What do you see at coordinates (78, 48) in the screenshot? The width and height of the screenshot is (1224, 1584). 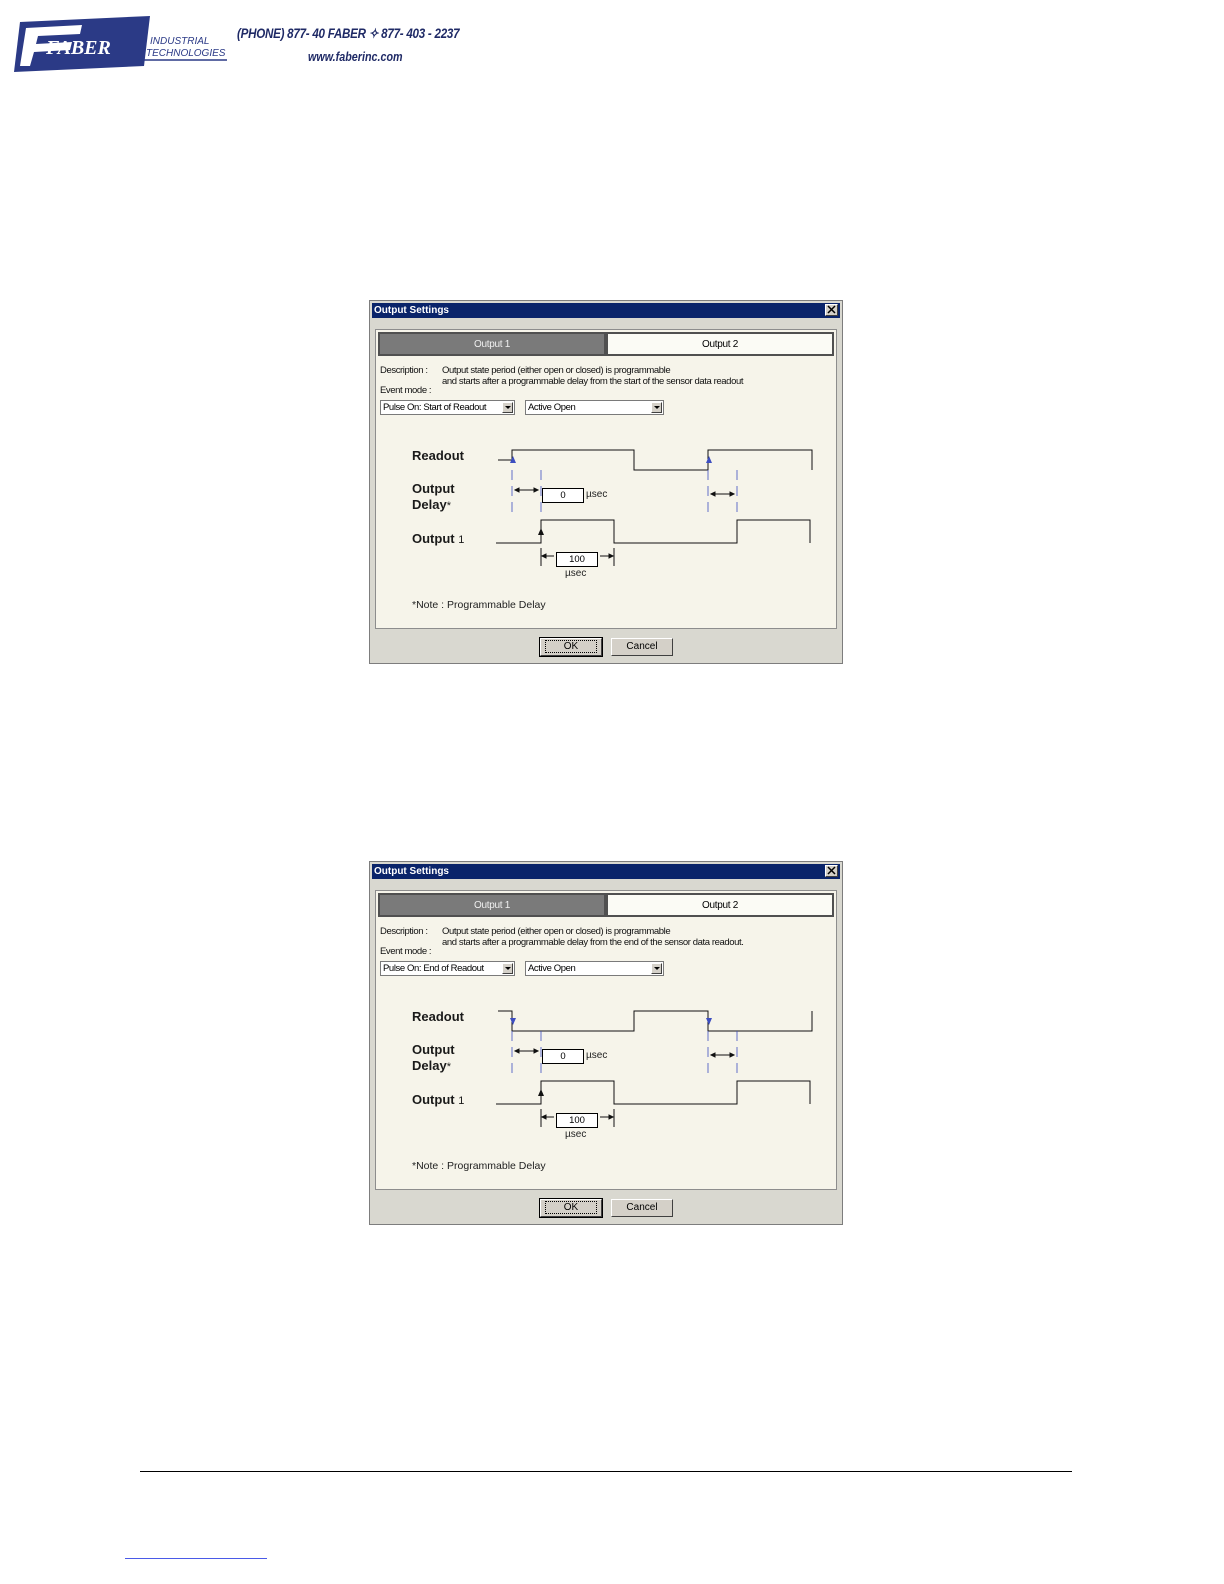 I see `logo-word: FABER` at bounding box center [78, 48].